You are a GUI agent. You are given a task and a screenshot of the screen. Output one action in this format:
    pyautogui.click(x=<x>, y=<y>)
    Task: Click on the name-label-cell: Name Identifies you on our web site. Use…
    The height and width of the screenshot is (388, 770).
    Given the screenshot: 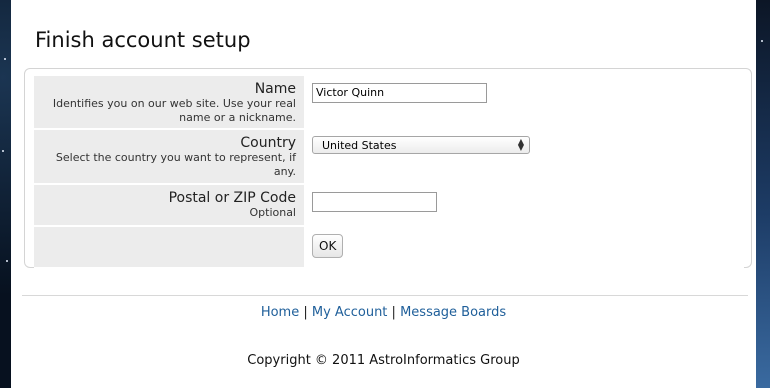 What is the action you would take?
    pyautogui.click(x=169, y=102)
    